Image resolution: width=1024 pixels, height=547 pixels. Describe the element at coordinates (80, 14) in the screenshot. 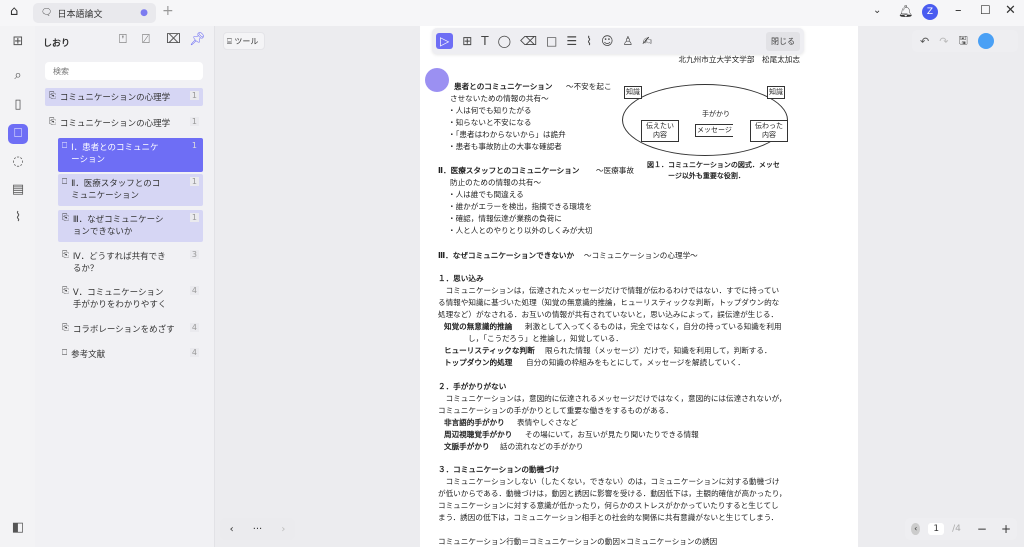

I see `tab-title: 日本語論文` at that location.